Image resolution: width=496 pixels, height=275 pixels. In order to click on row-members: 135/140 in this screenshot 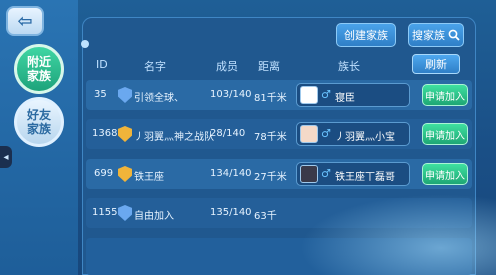, I will do `click(231, 212)`.